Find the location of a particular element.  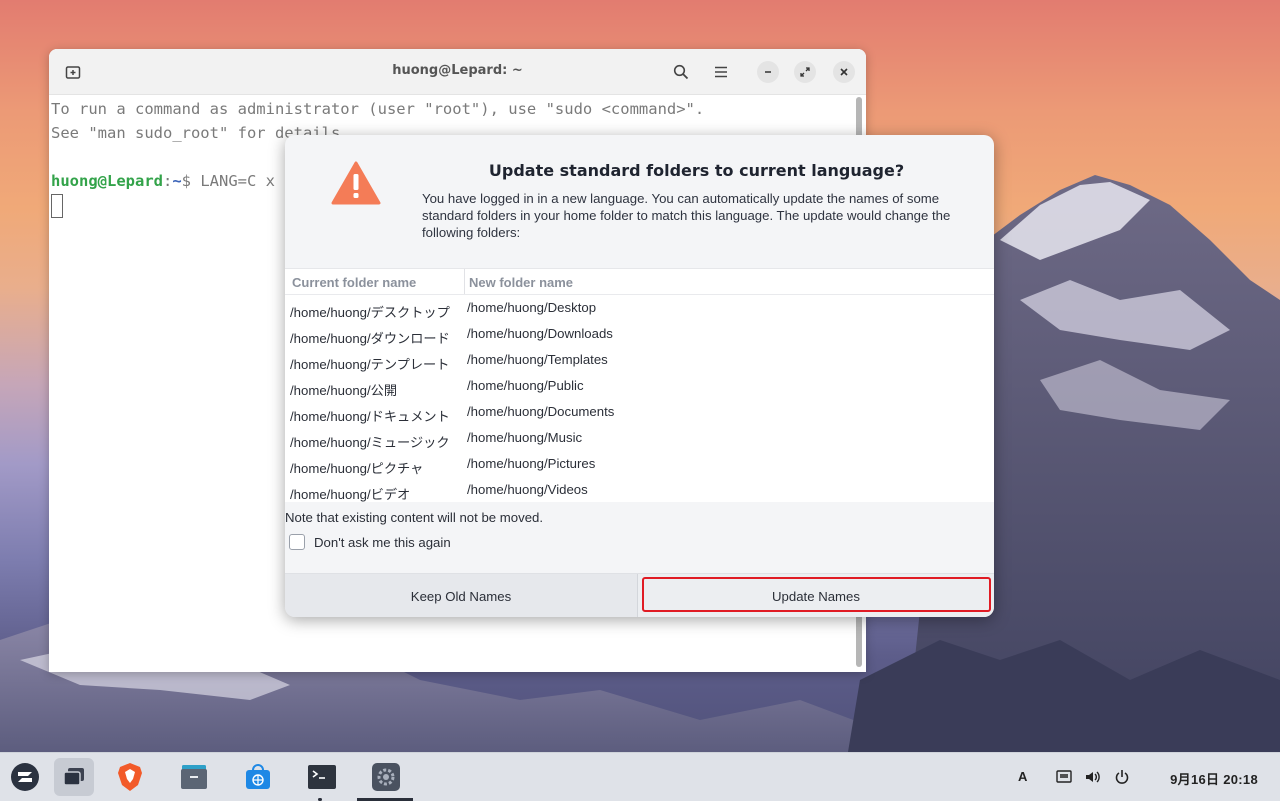

keep-old-names-button: Keep Old Names is located at coordinates (461, 595).